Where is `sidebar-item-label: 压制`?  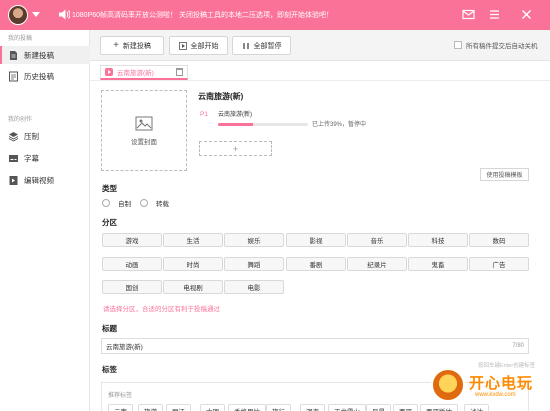
sidebar-item-label: 压制 is located at coordinates (31, 136).